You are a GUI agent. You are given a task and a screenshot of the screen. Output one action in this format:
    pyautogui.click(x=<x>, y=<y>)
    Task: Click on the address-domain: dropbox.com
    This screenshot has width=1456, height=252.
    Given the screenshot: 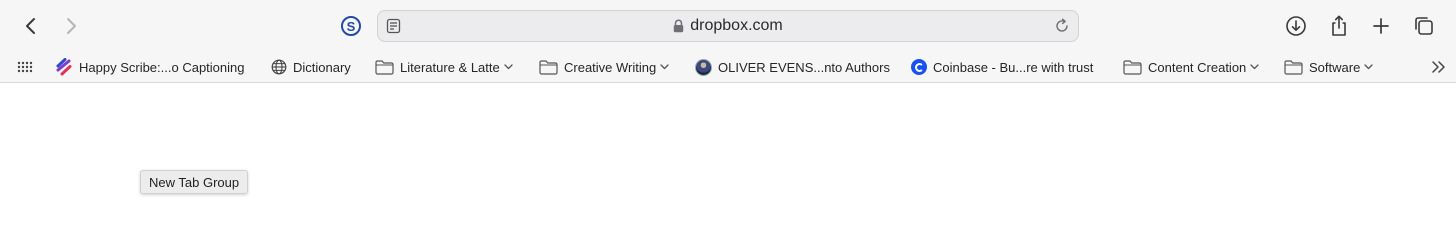 What is the action you would take?
    pyautogui.click(x=736, y=25)
    